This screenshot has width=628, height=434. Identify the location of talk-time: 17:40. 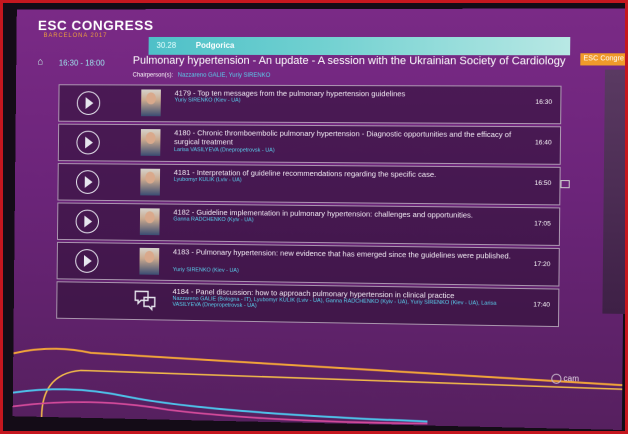
(542, 305).